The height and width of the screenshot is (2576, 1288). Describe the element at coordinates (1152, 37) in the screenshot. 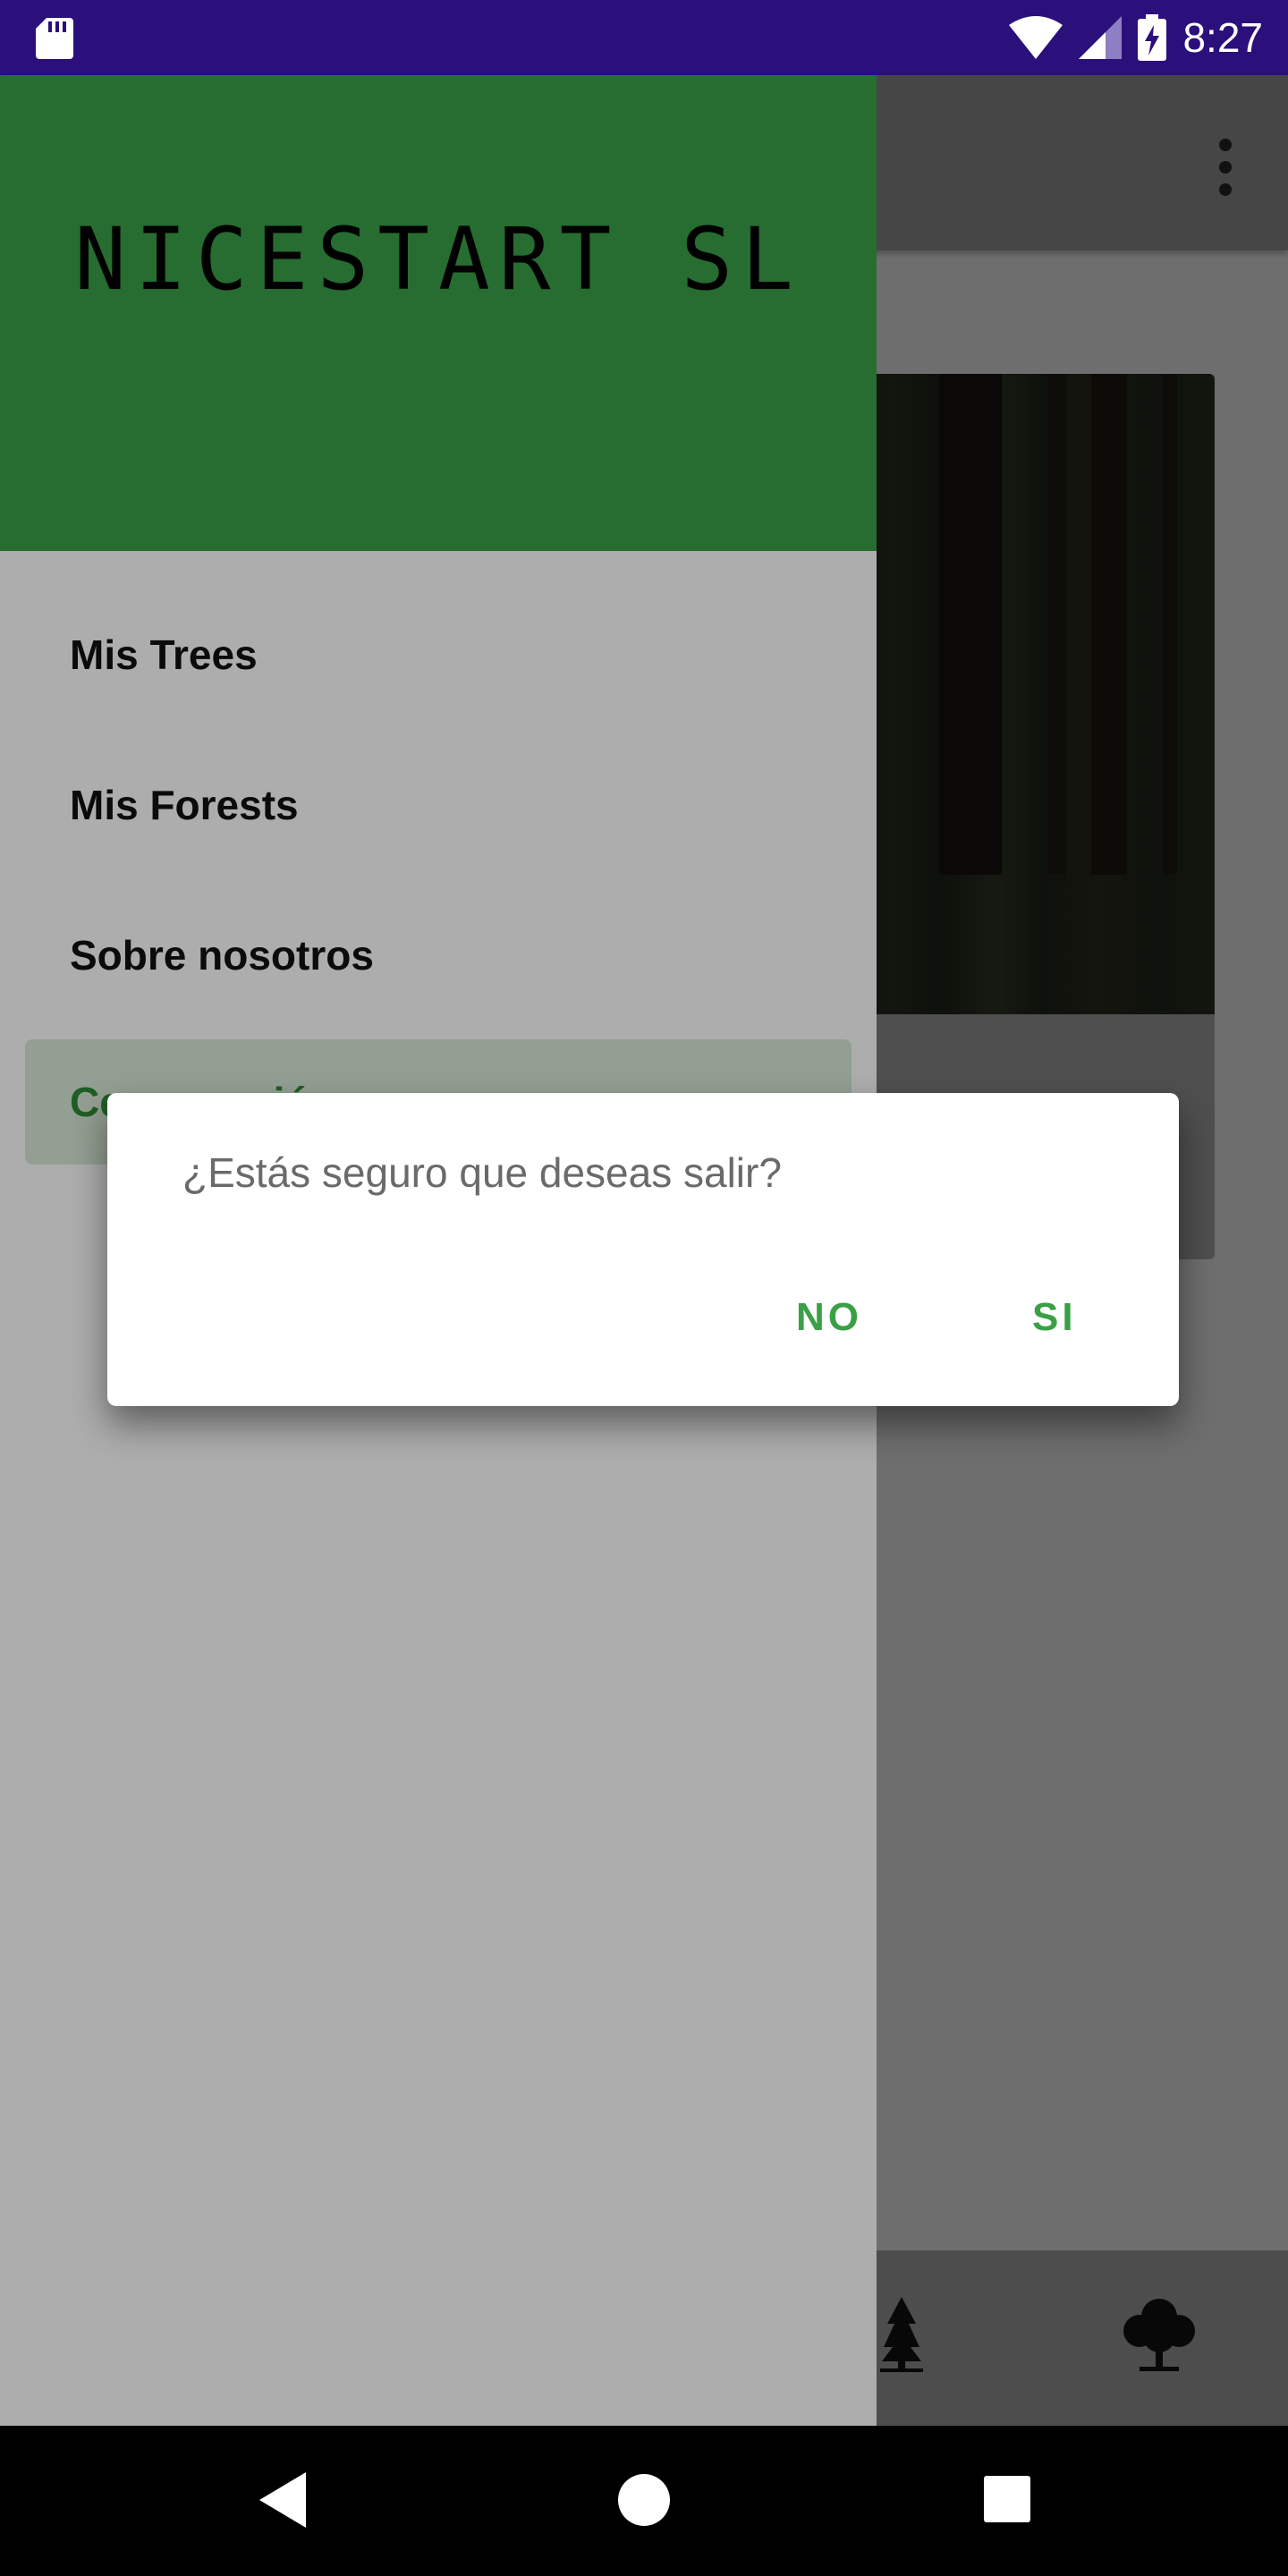

I see `battery-charging-icon` at that location.